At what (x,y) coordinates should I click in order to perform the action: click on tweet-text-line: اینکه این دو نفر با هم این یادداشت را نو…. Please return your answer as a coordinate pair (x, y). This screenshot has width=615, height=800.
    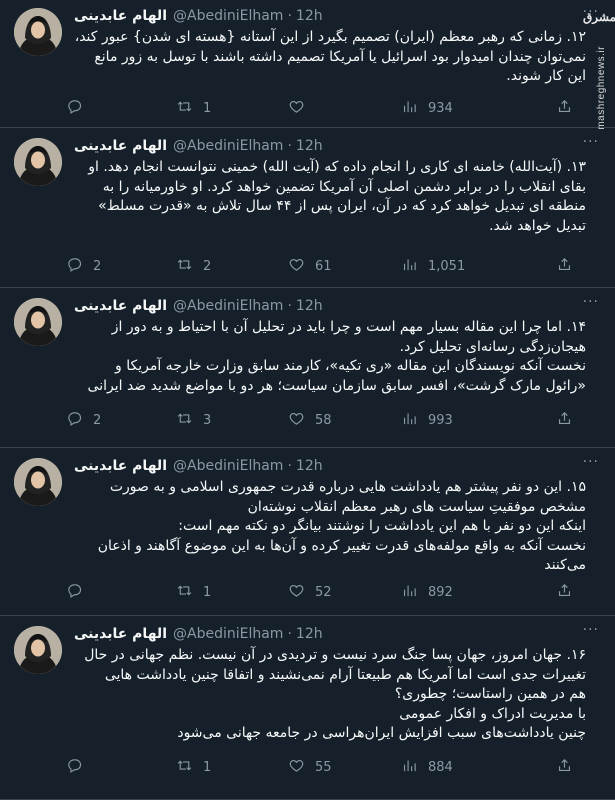
    Looking at the image, I should click on (382, 526).